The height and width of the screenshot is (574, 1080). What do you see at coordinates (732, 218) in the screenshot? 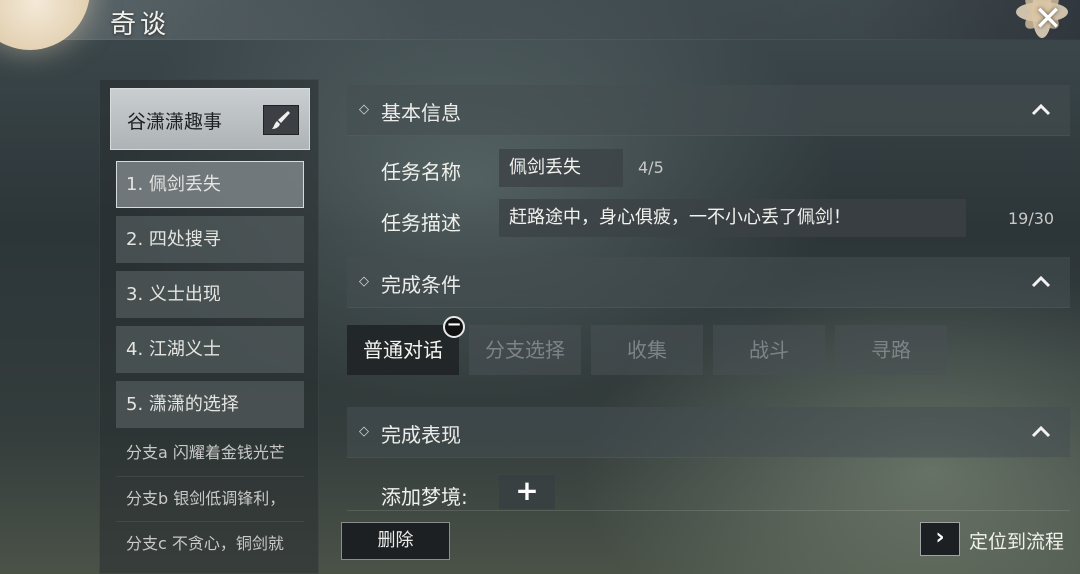
I see `task-desc-input: 赶路途中，身心俱疲，一不小心丢了佩剑！` at bounding box center [732, 218].